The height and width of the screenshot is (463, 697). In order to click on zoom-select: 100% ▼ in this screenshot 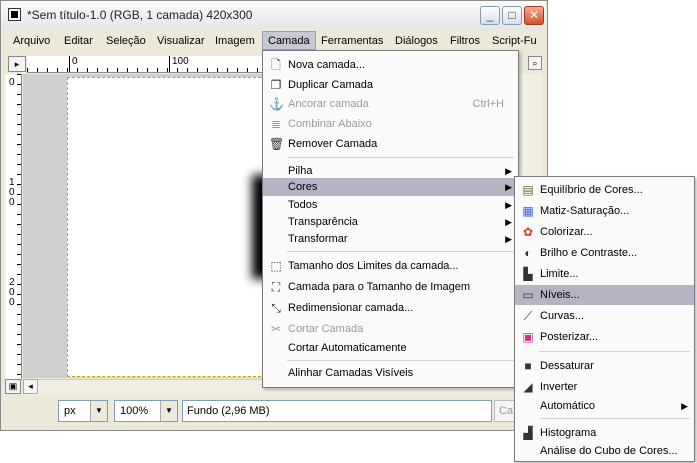, I will do `click(146, 411)`.